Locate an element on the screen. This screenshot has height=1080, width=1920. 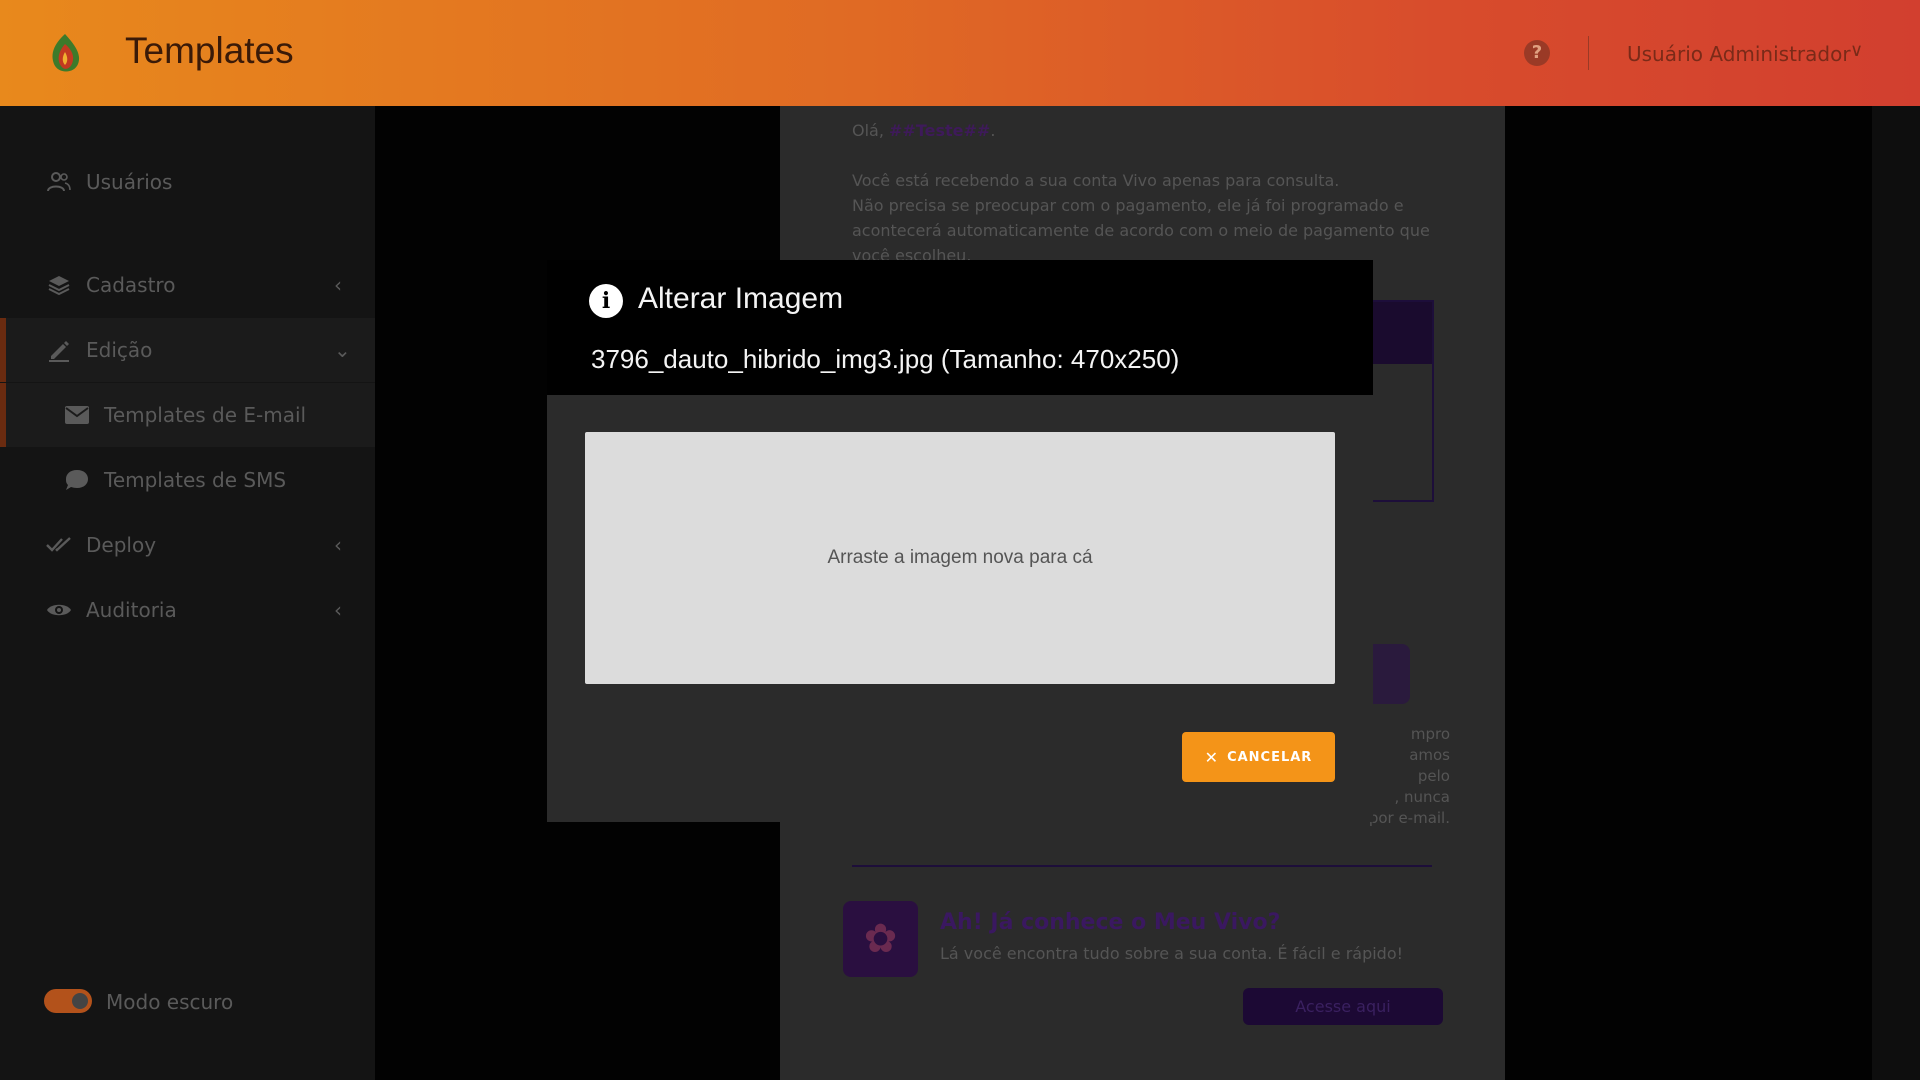
sidebar-item-label: Auditoria is located at coordinates (131, 610).